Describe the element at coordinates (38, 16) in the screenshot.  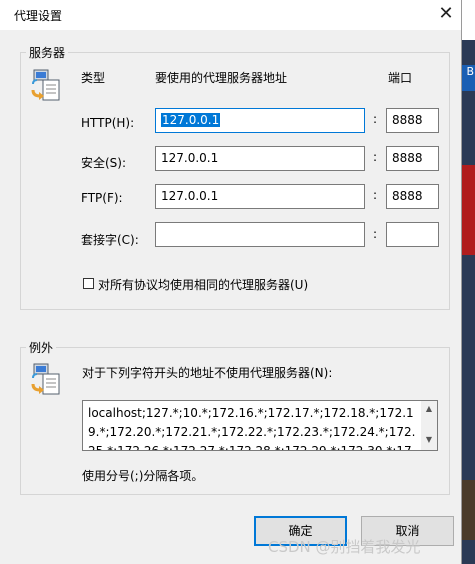
I see `dialog-title: 代理设置` at that location.